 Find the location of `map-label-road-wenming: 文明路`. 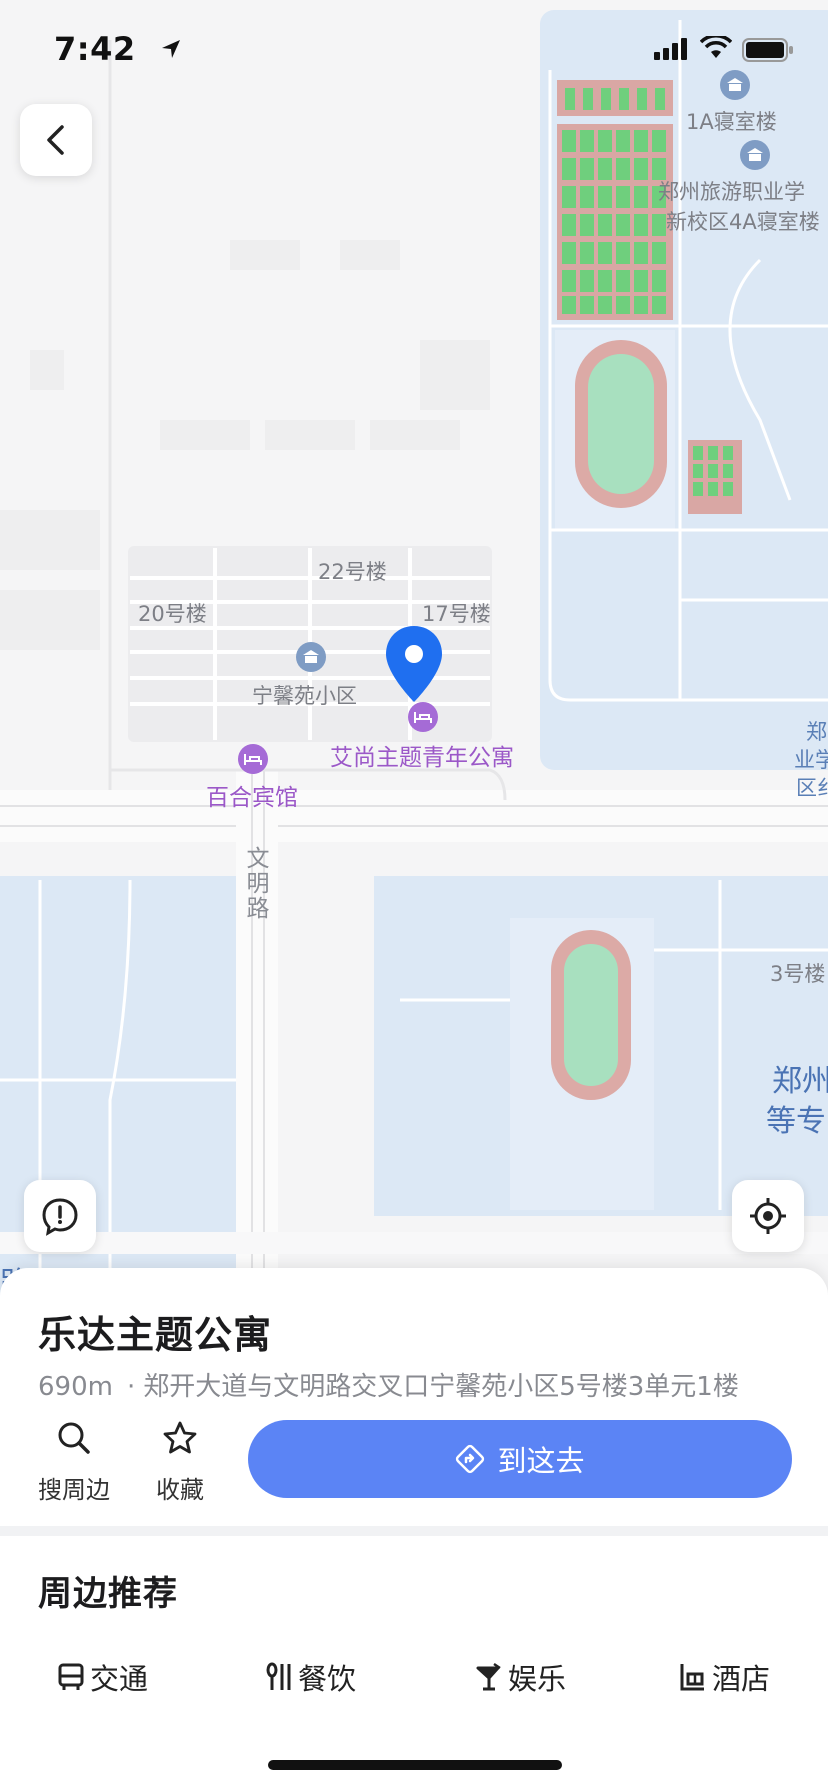

map-label-road-wenming: 文明路 is located at coordinates (255, 883).